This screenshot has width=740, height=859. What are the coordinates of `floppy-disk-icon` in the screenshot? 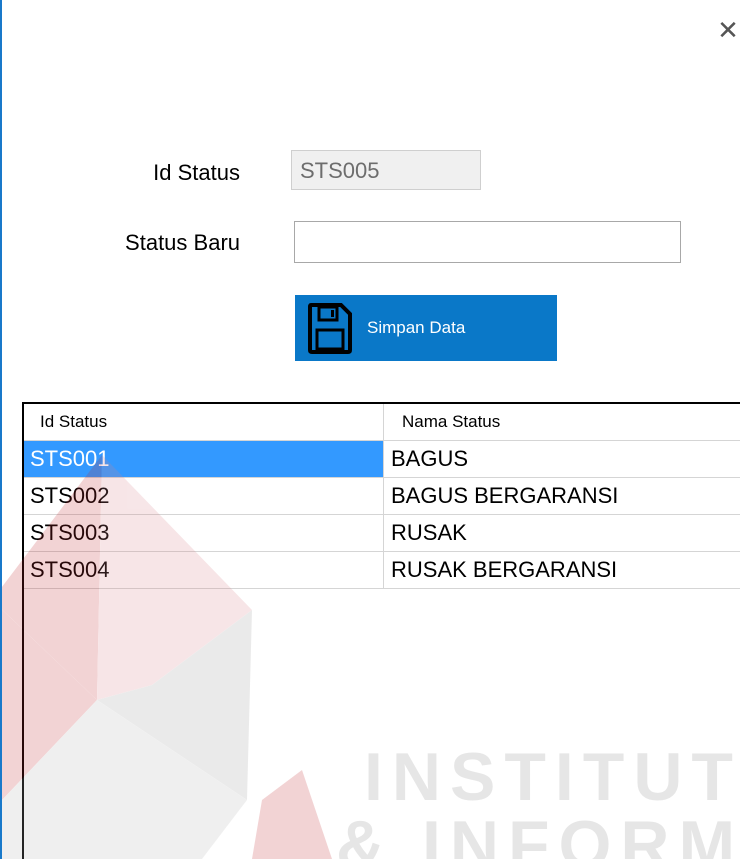 It's located at (330, 328).